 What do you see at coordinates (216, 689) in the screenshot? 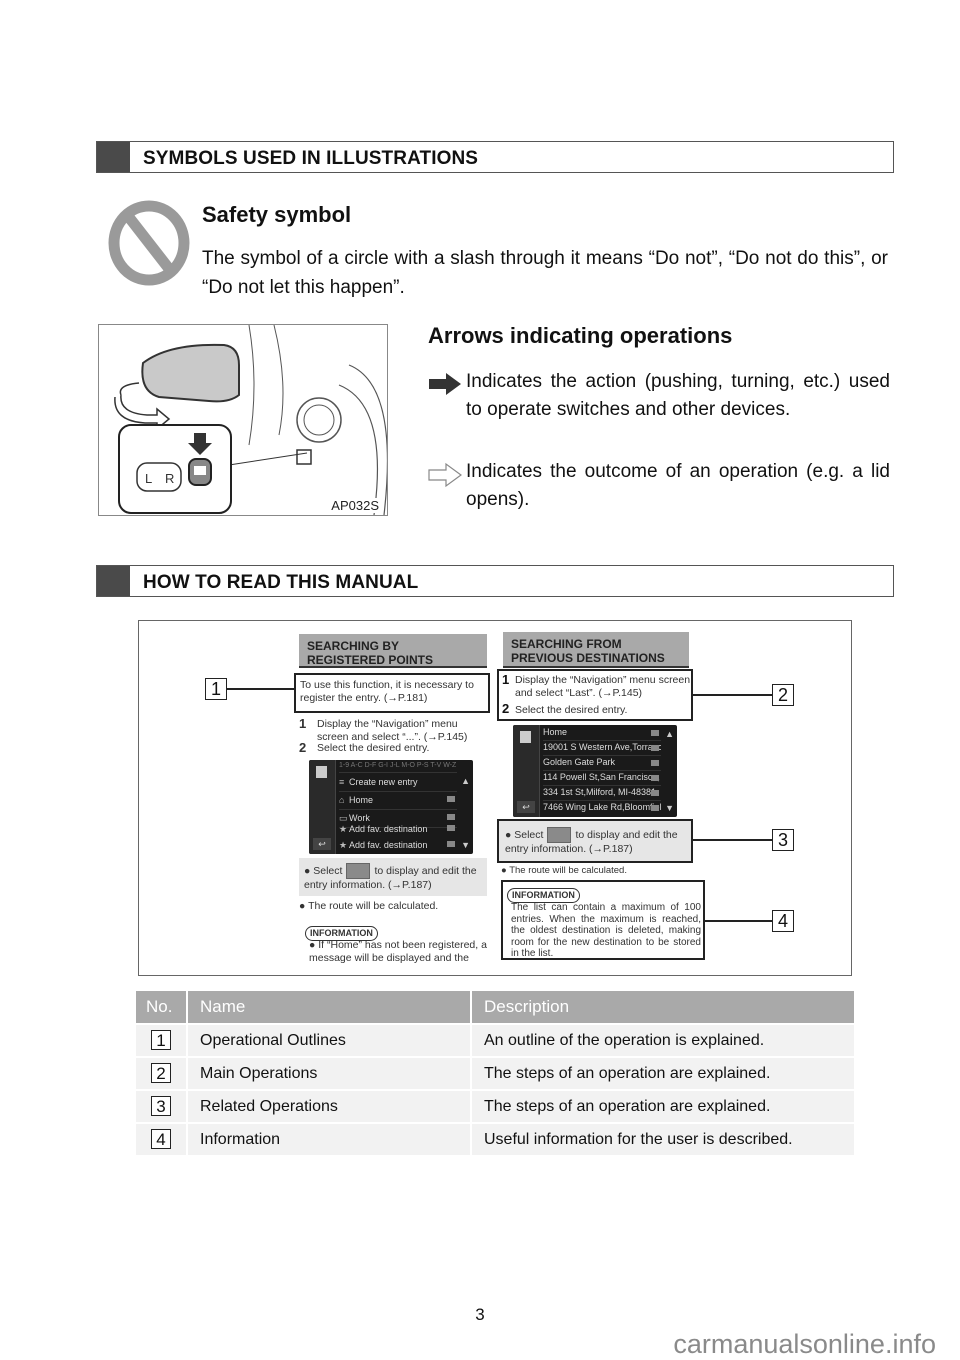
I see `callout-1: 1` at bounding box center [216, 689].